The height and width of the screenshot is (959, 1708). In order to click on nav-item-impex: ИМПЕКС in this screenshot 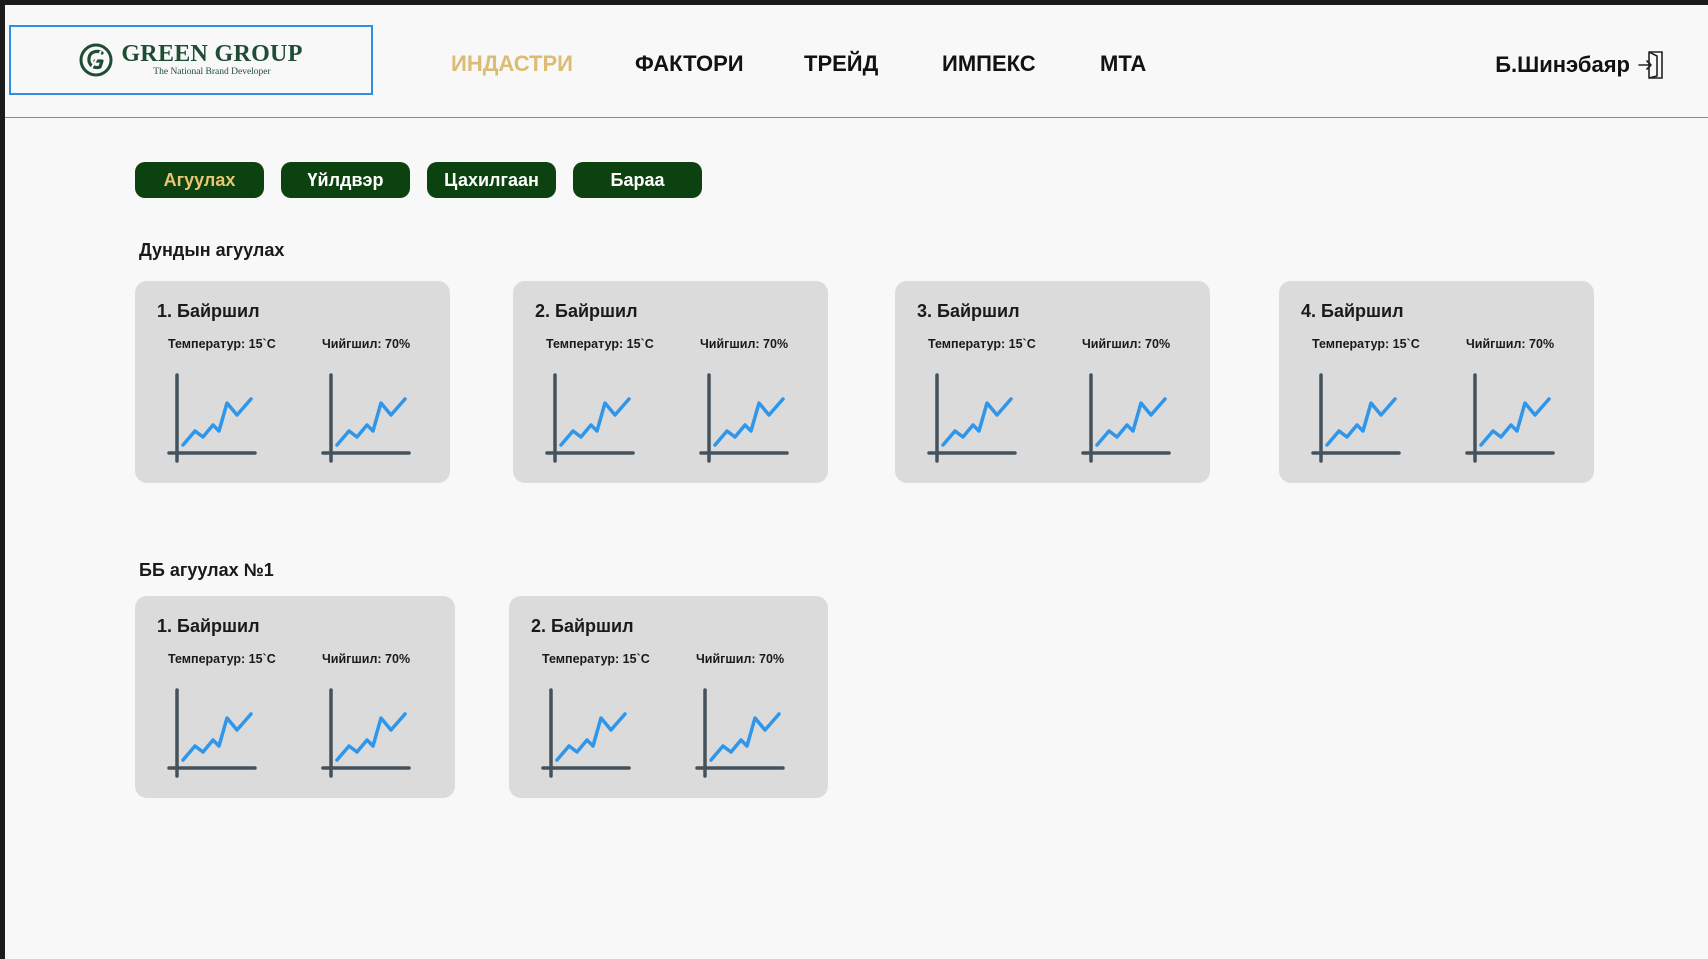, I will do `click(989, 64)`.